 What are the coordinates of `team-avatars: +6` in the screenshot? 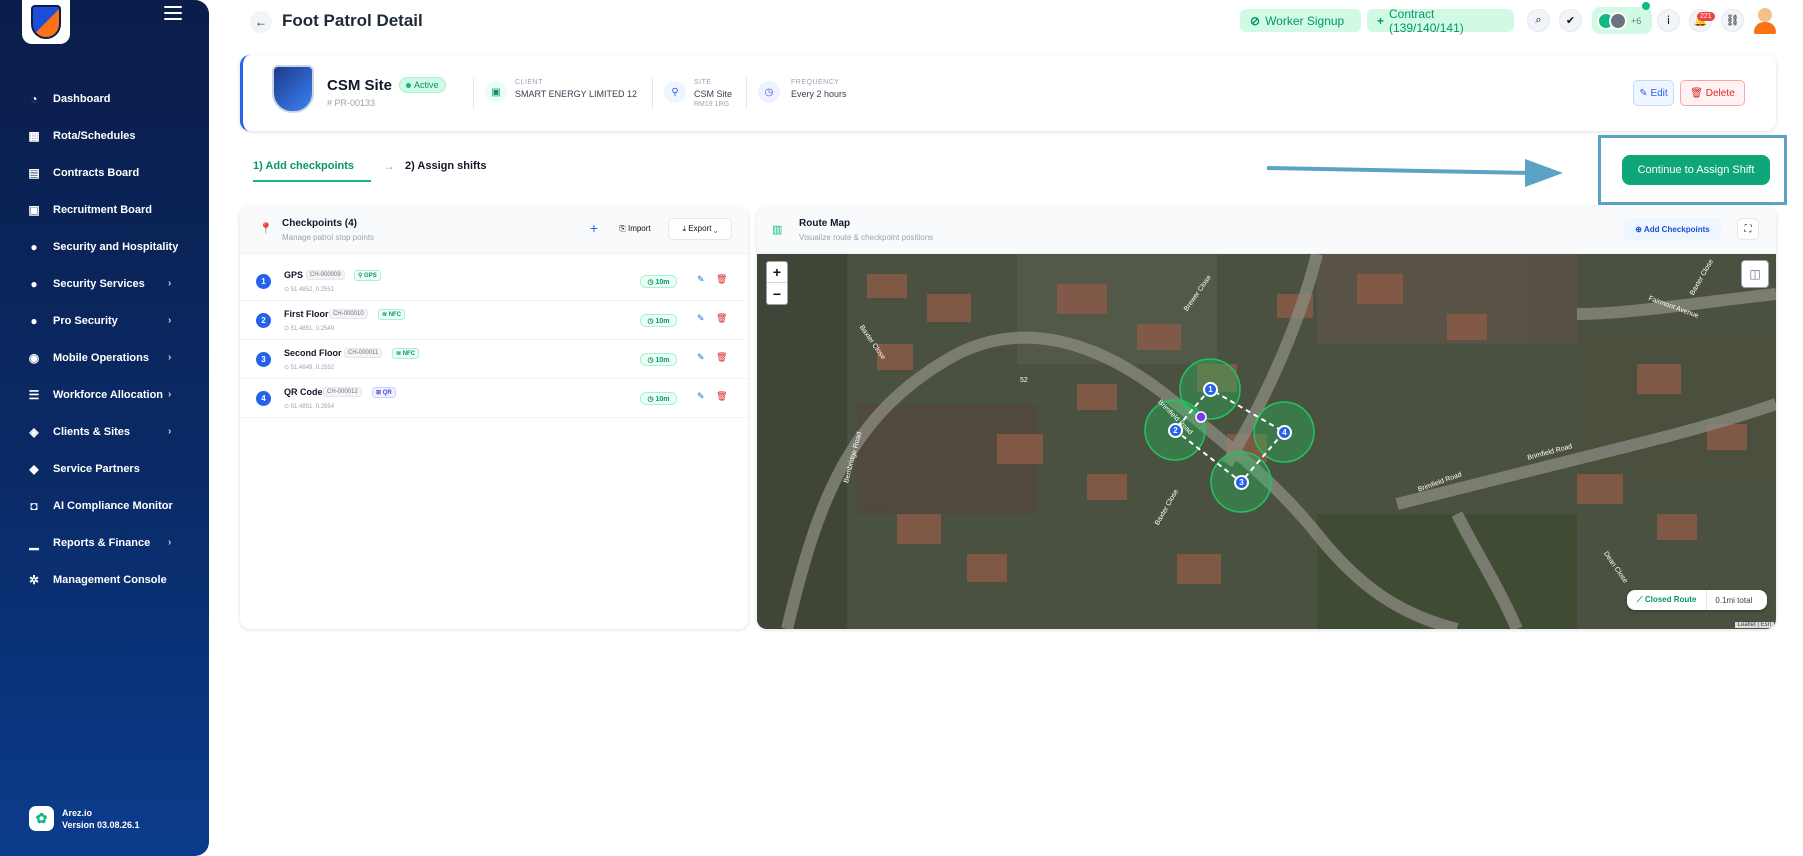 It's located at (1622, 20).